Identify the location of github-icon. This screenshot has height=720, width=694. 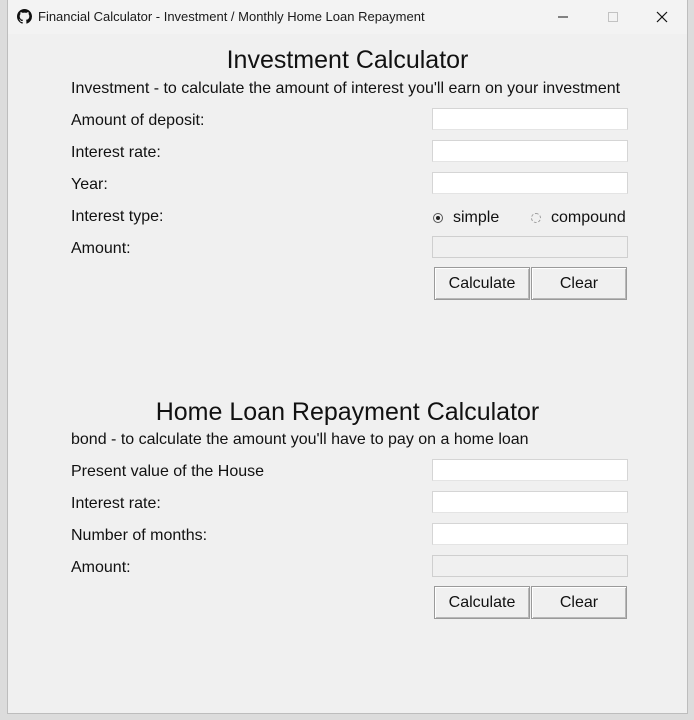
(24, 16).